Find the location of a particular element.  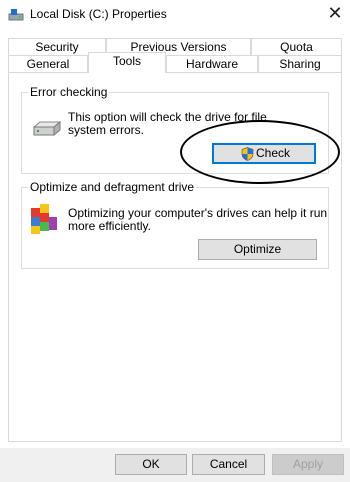

apply-button: Apply is located at coordinates (308, 464).